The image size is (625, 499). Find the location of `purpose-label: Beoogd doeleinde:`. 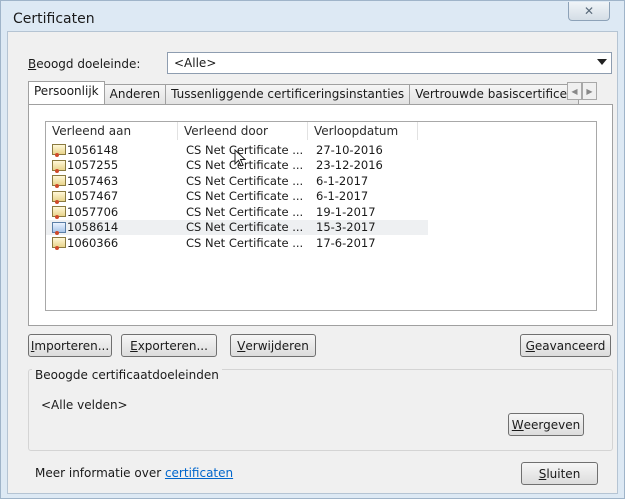

purpose-label: Beoogd doeleinde: is located at coordinates (84, 64).